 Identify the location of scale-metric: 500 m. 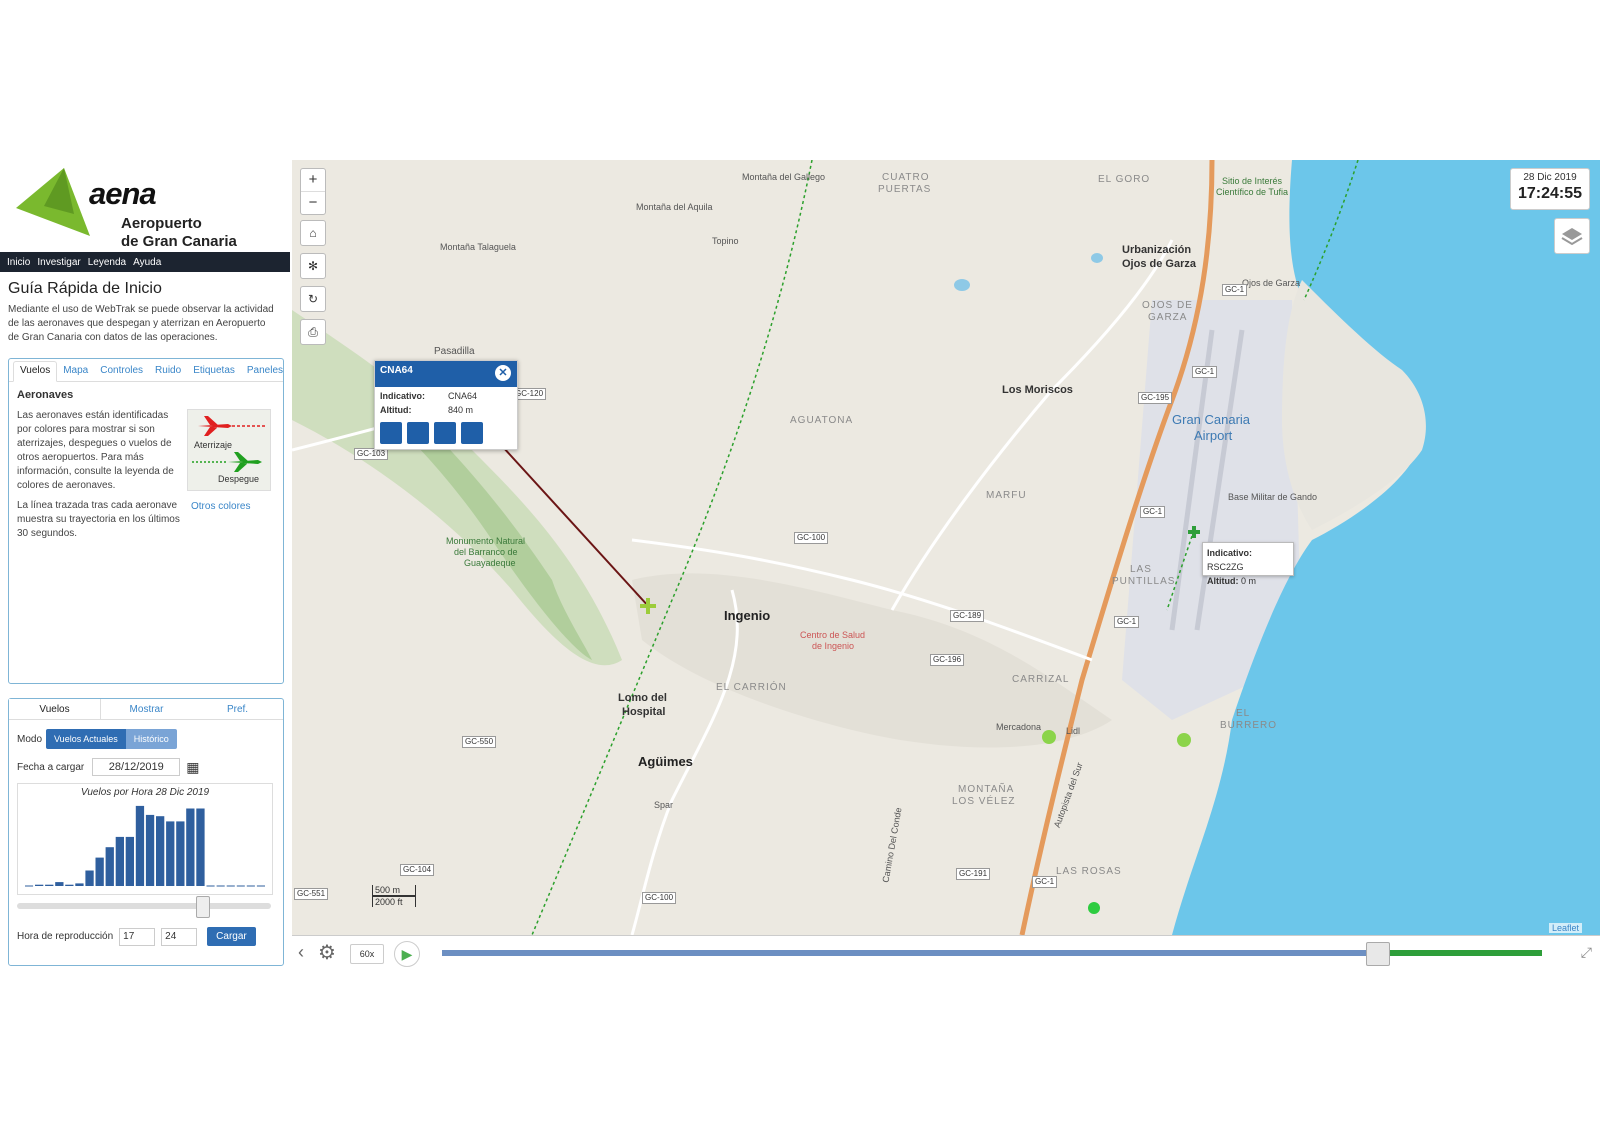
(394, 890).